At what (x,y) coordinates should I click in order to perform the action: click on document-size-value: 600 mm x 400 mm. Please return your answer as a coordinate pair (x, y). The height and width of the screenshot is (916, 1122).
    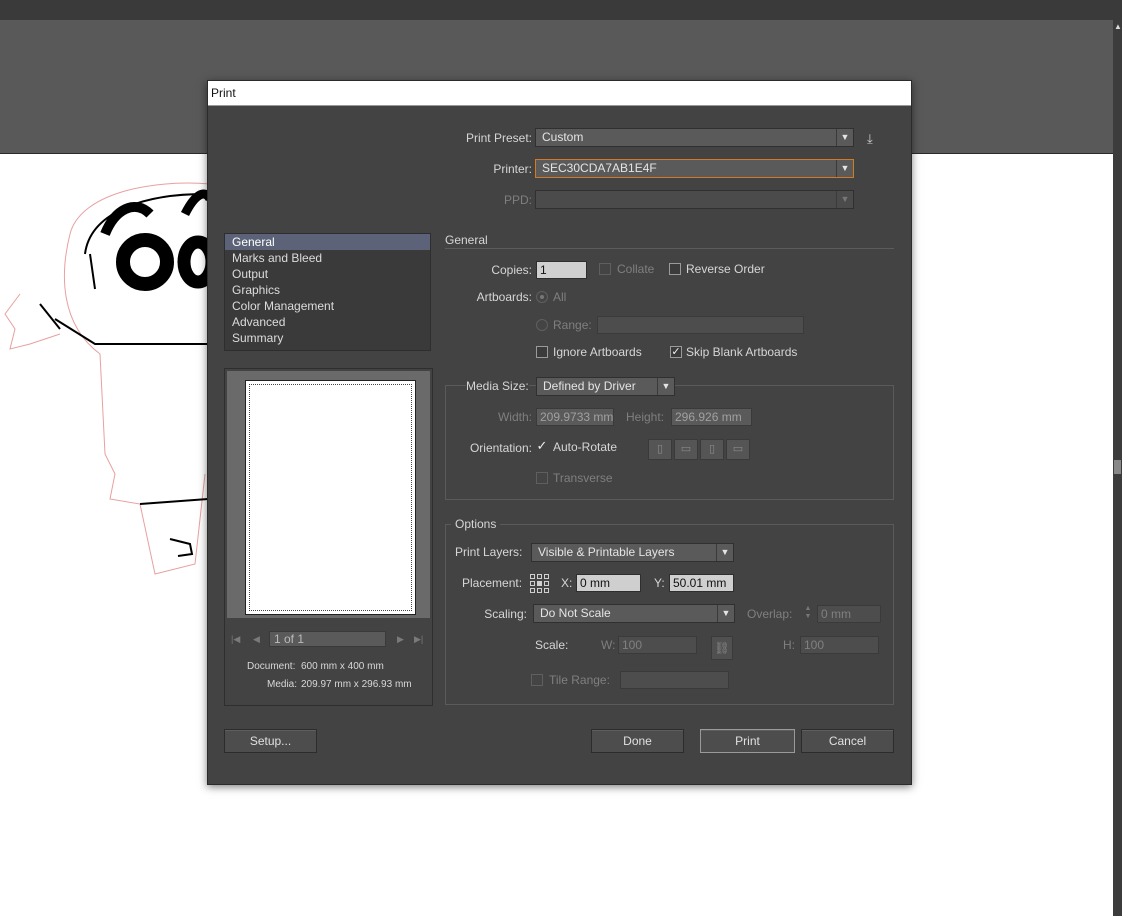
    Looking at the image, I should click on (342, 666).